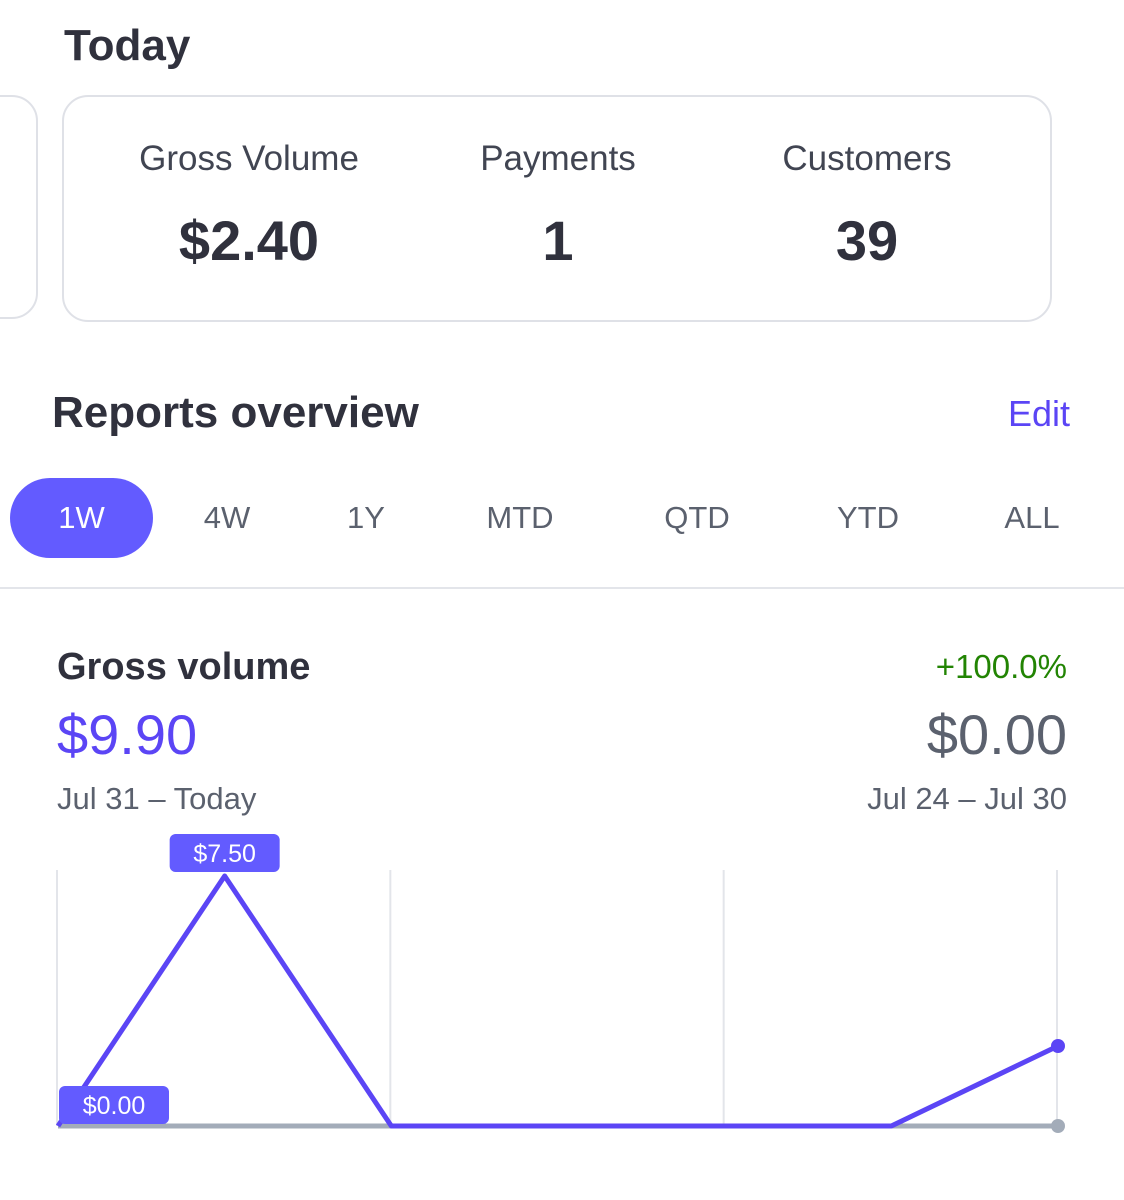 The height and width of the screenshot is (1200, 1124). Describe the element at coordinates (127, 734) in the screenshot. I see `gross-volume-current-value: $9.90` at that location.